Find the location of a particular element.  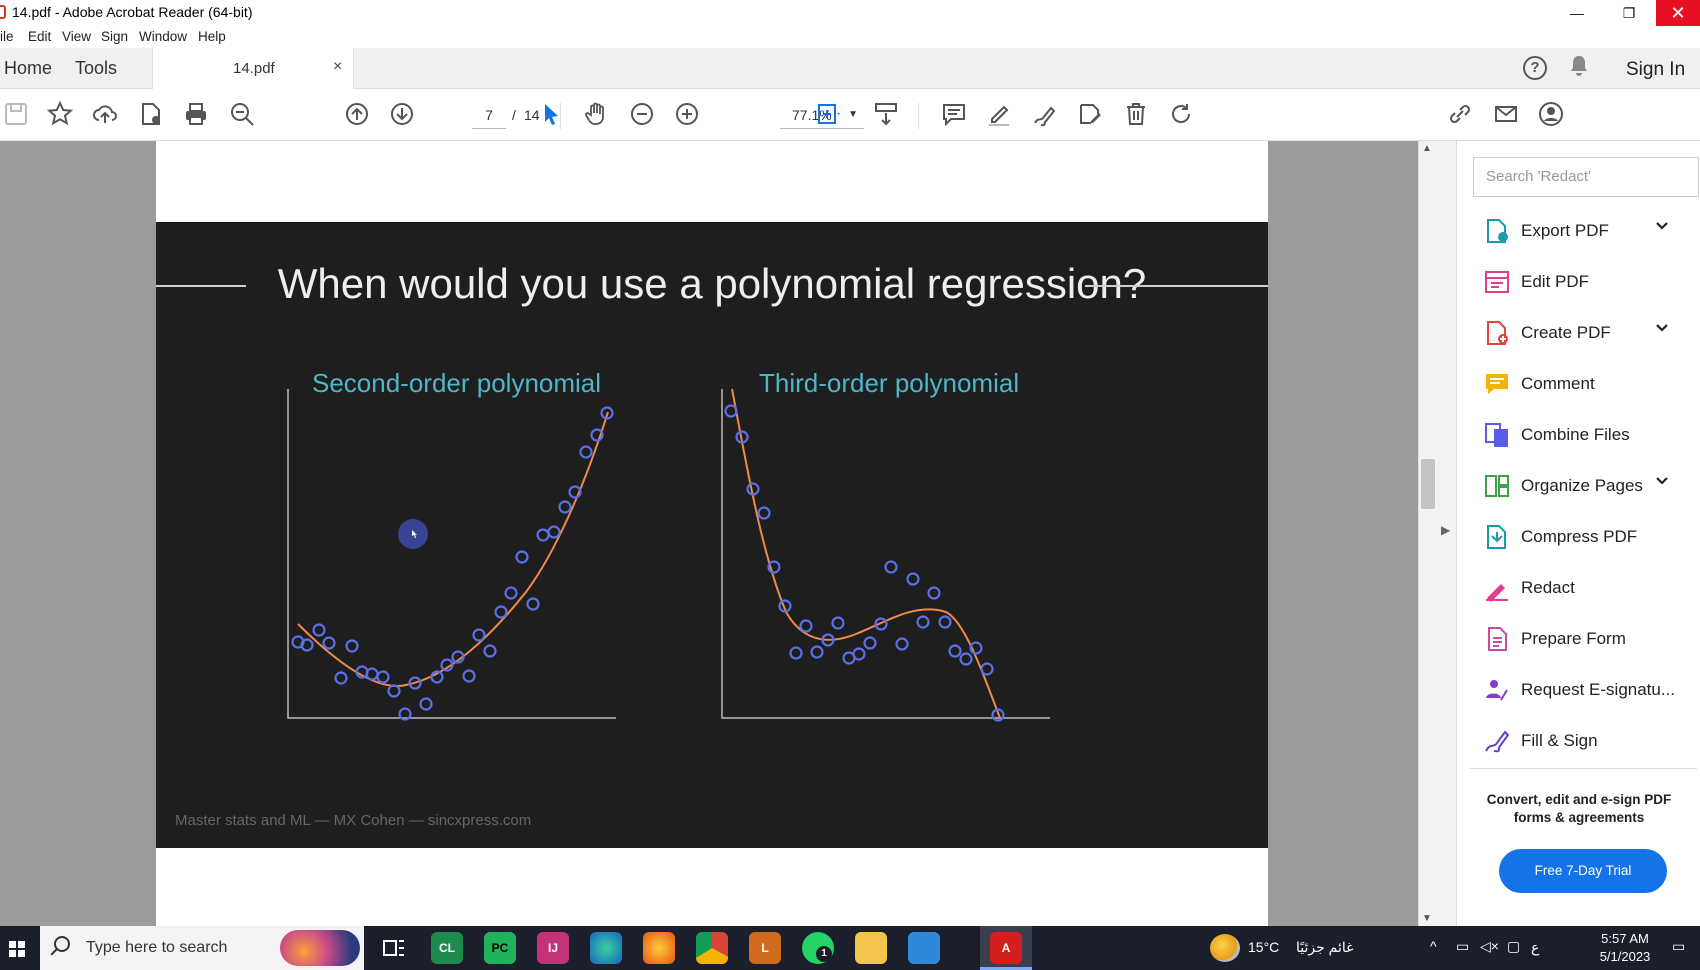

zoom-out-icon is located at coordinates (642, 115).